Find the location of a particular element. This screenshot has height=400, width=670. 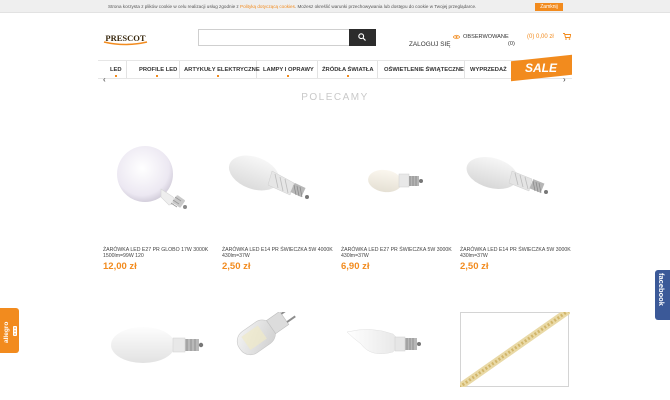

sale-badge-label: SALE is located at coordinates (541, 68).